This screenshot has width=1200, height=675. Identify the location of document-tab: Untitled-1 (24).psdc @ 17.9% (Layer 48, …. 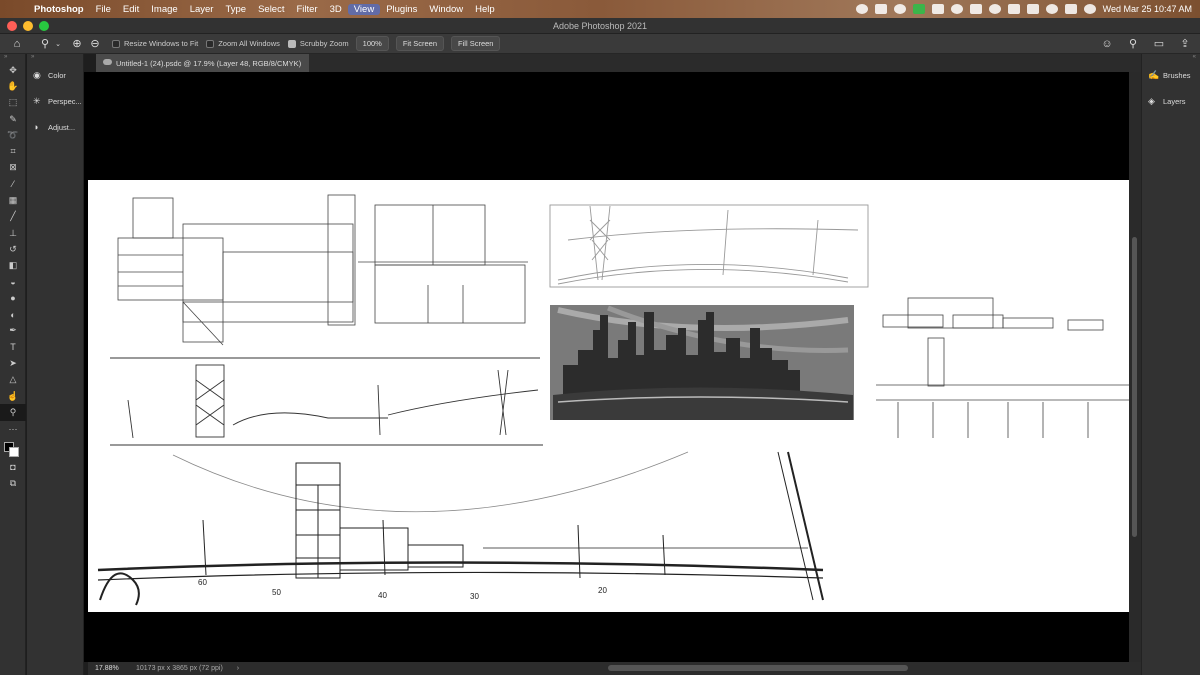
(203, 63).